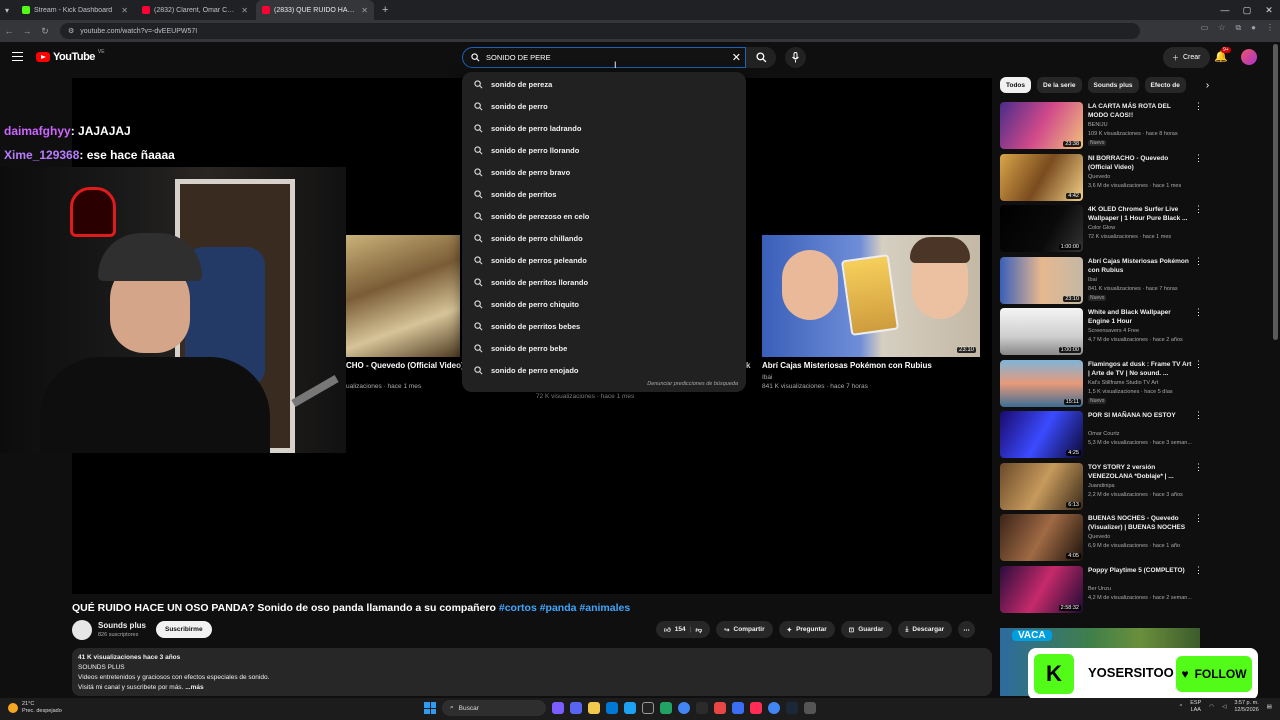  What do you see at coordinates (604, 106) in the screenshot?
I see `search-suggestion-item: sonido de perro` at bounding box center [604, 106].